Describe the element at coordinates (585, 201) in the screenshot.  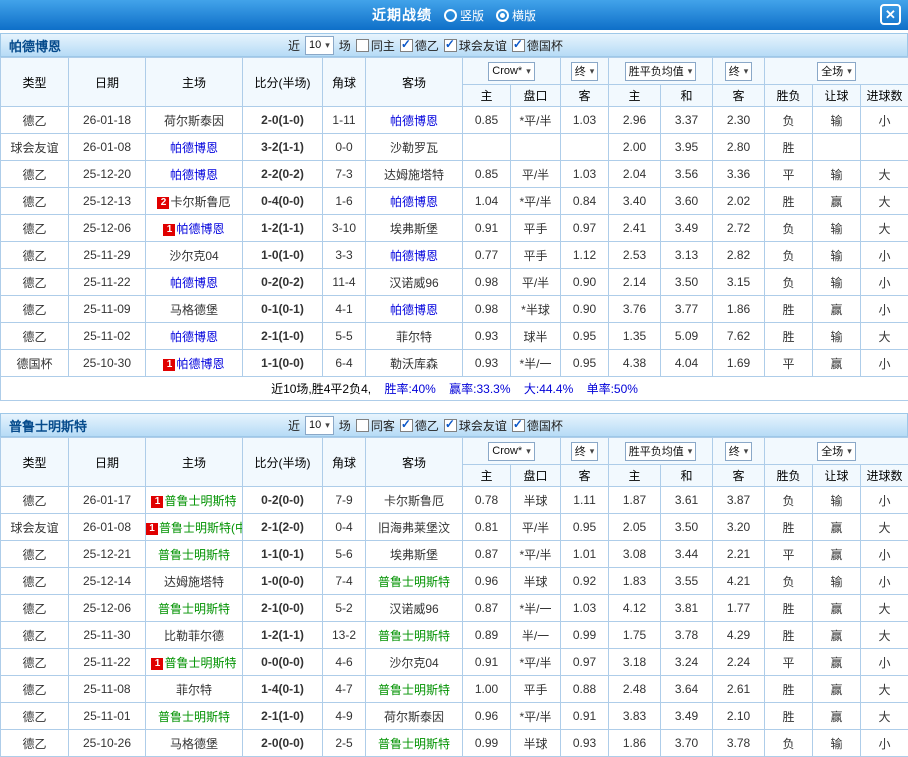
I see `odds-away: 0.84` at that location.